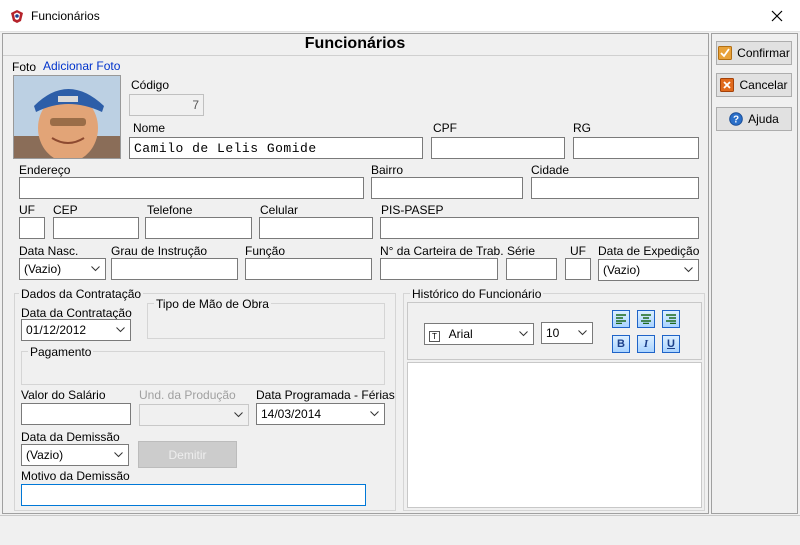 The height and width of the screenshot is (545, 800). Describe the element at coordinates (27, 210) in the screenshot. I see `uf-label: UF` at that location.